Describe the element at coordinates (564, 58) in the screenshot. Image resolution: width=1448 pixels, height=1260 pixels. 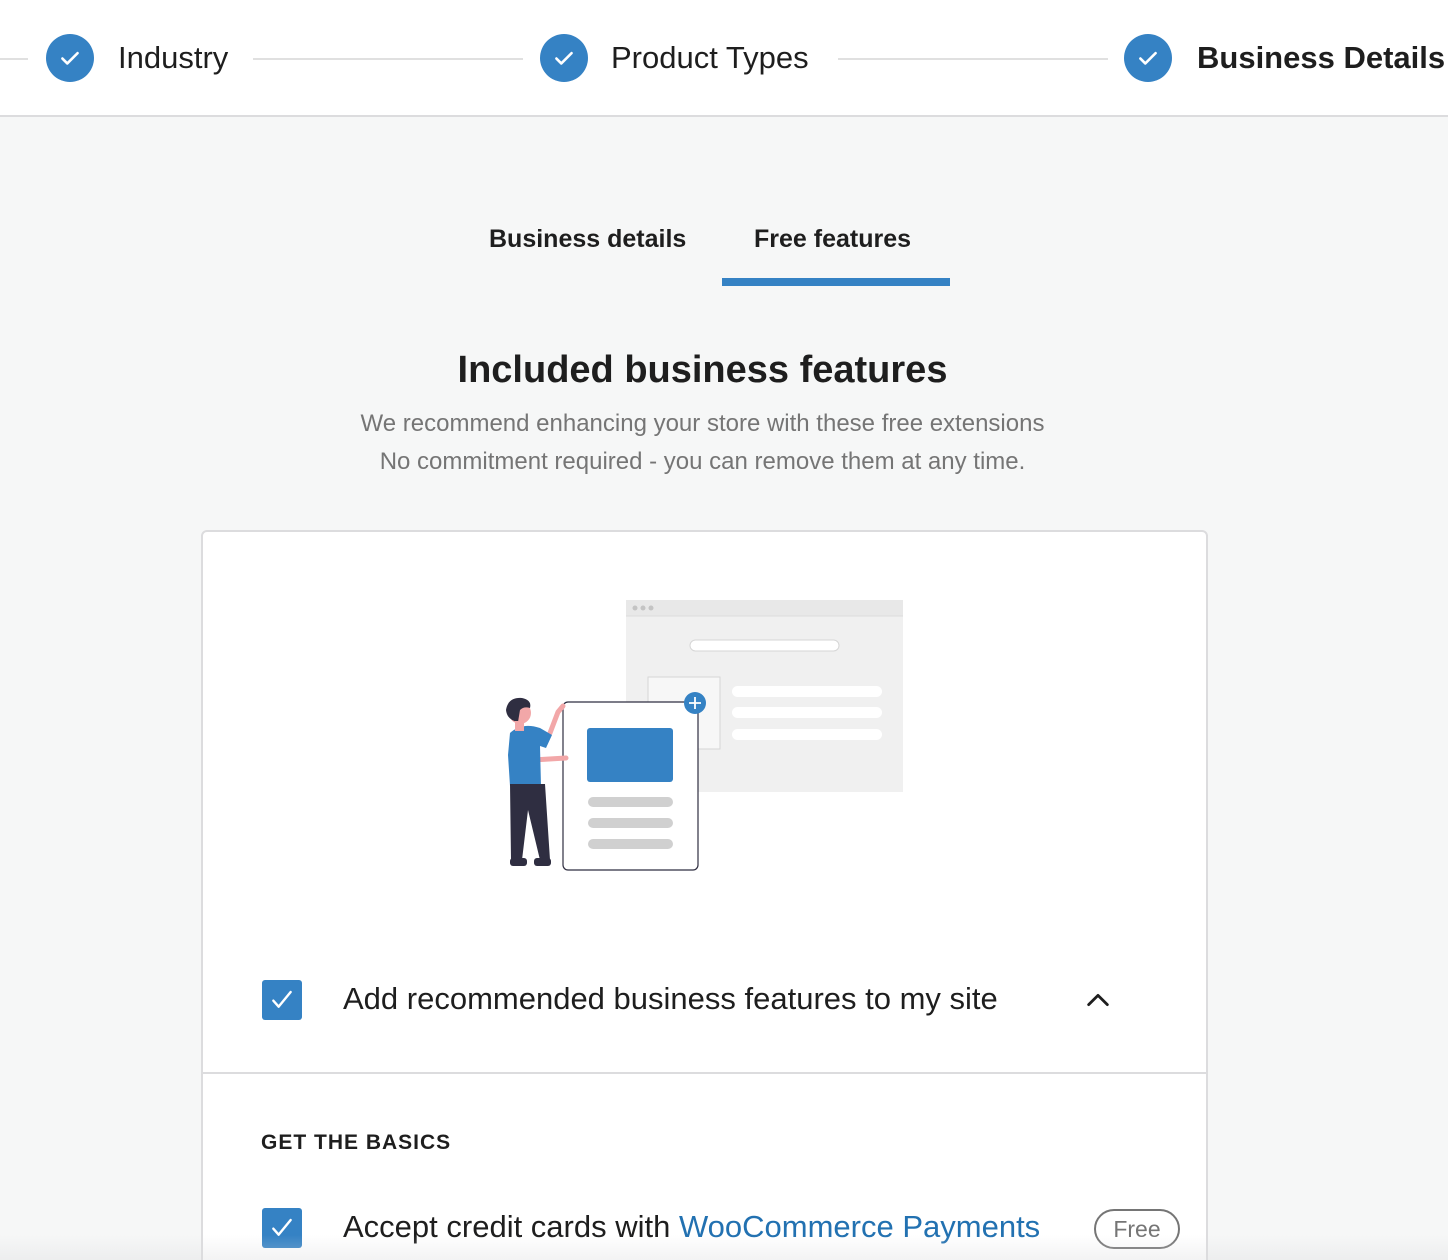
I see `step-product-types-check-icon` at that location.